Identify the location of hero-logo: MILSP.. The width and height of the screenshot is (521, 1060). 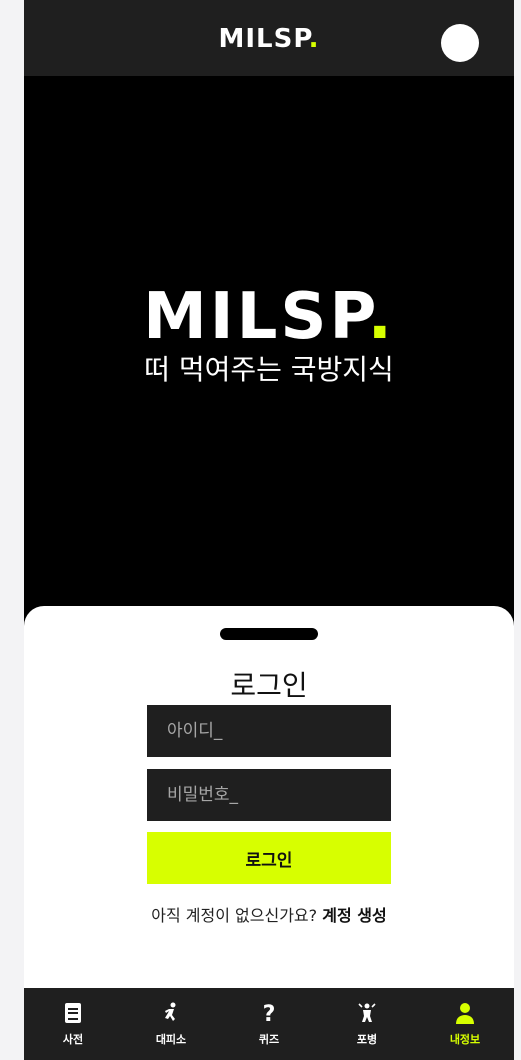
(269, 317).